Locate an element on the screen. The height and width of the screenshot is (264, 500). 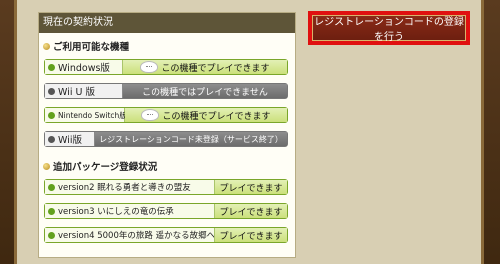
device-row-windows: Windows版 この機種でプレイできます is located at coordinates (166, 67).